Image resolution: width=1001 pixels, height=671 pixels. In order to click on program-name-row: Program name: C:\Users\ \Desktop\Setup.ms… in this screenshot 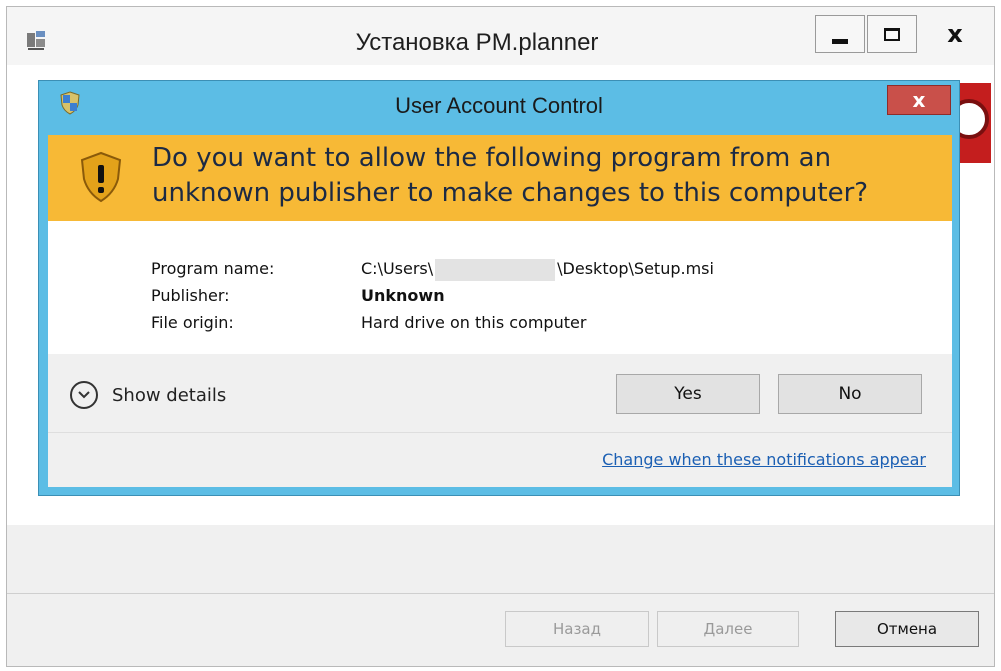, I will do `click(432, 268)`.